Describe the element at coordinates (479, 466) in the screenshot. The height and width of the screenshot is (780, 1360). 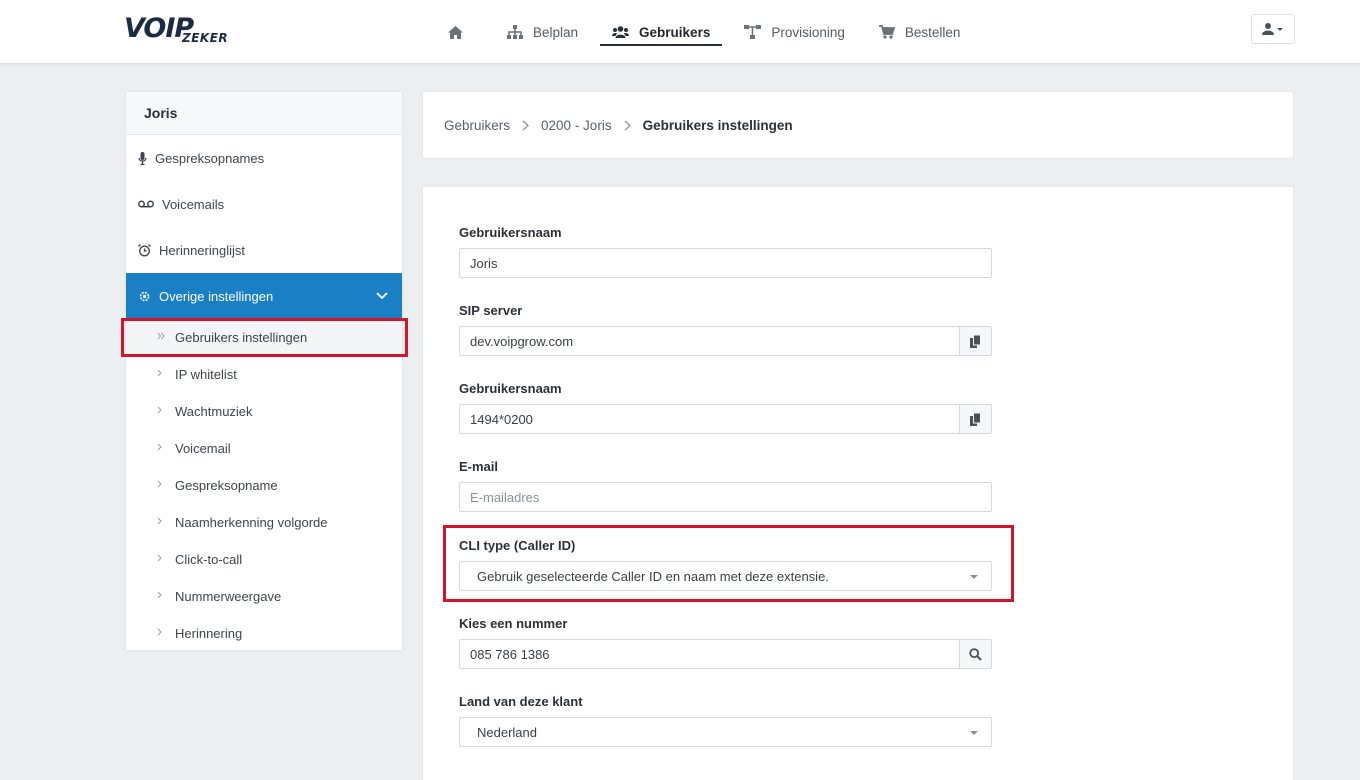
I see `email-label: E-mail` at that location.